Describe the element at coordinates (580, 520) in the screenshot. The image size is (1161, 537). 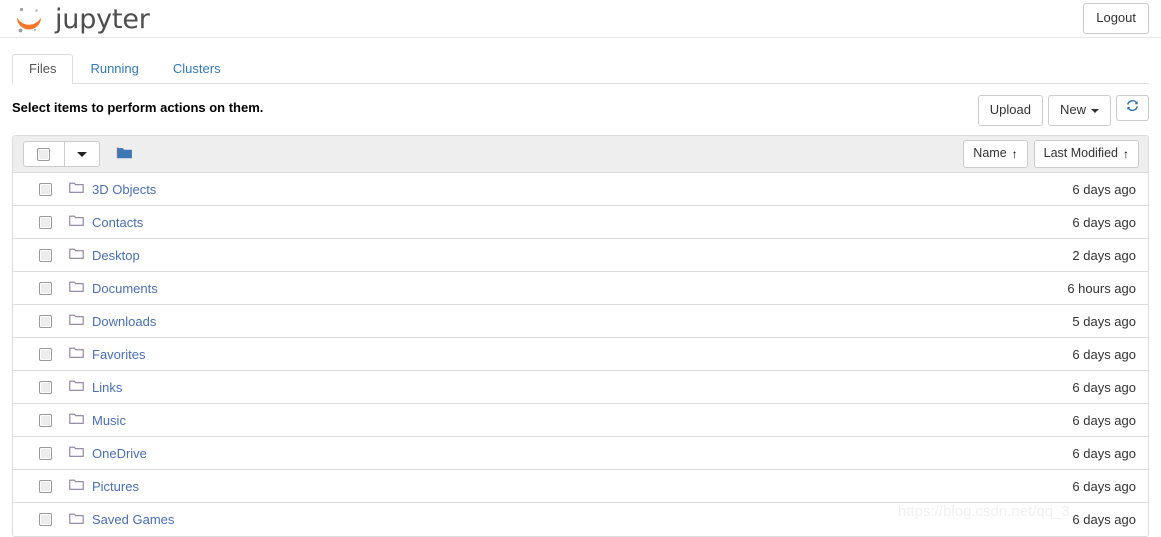
I see `table-row: Saved Games 6 days ago` at that location.